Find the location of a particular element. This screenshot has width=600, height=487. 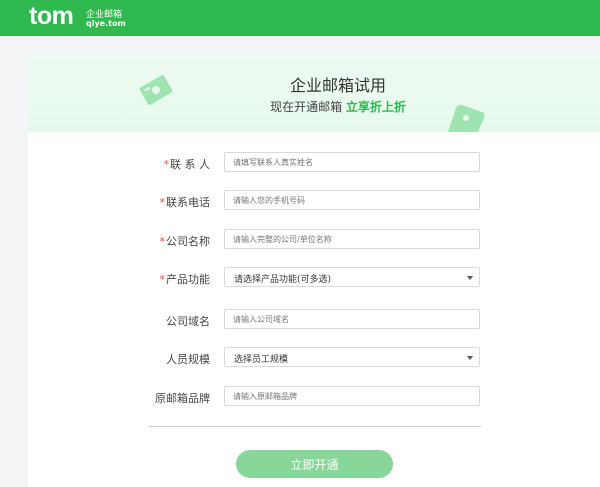

company-label: 公司名称 is located at coordinates (188, 241).